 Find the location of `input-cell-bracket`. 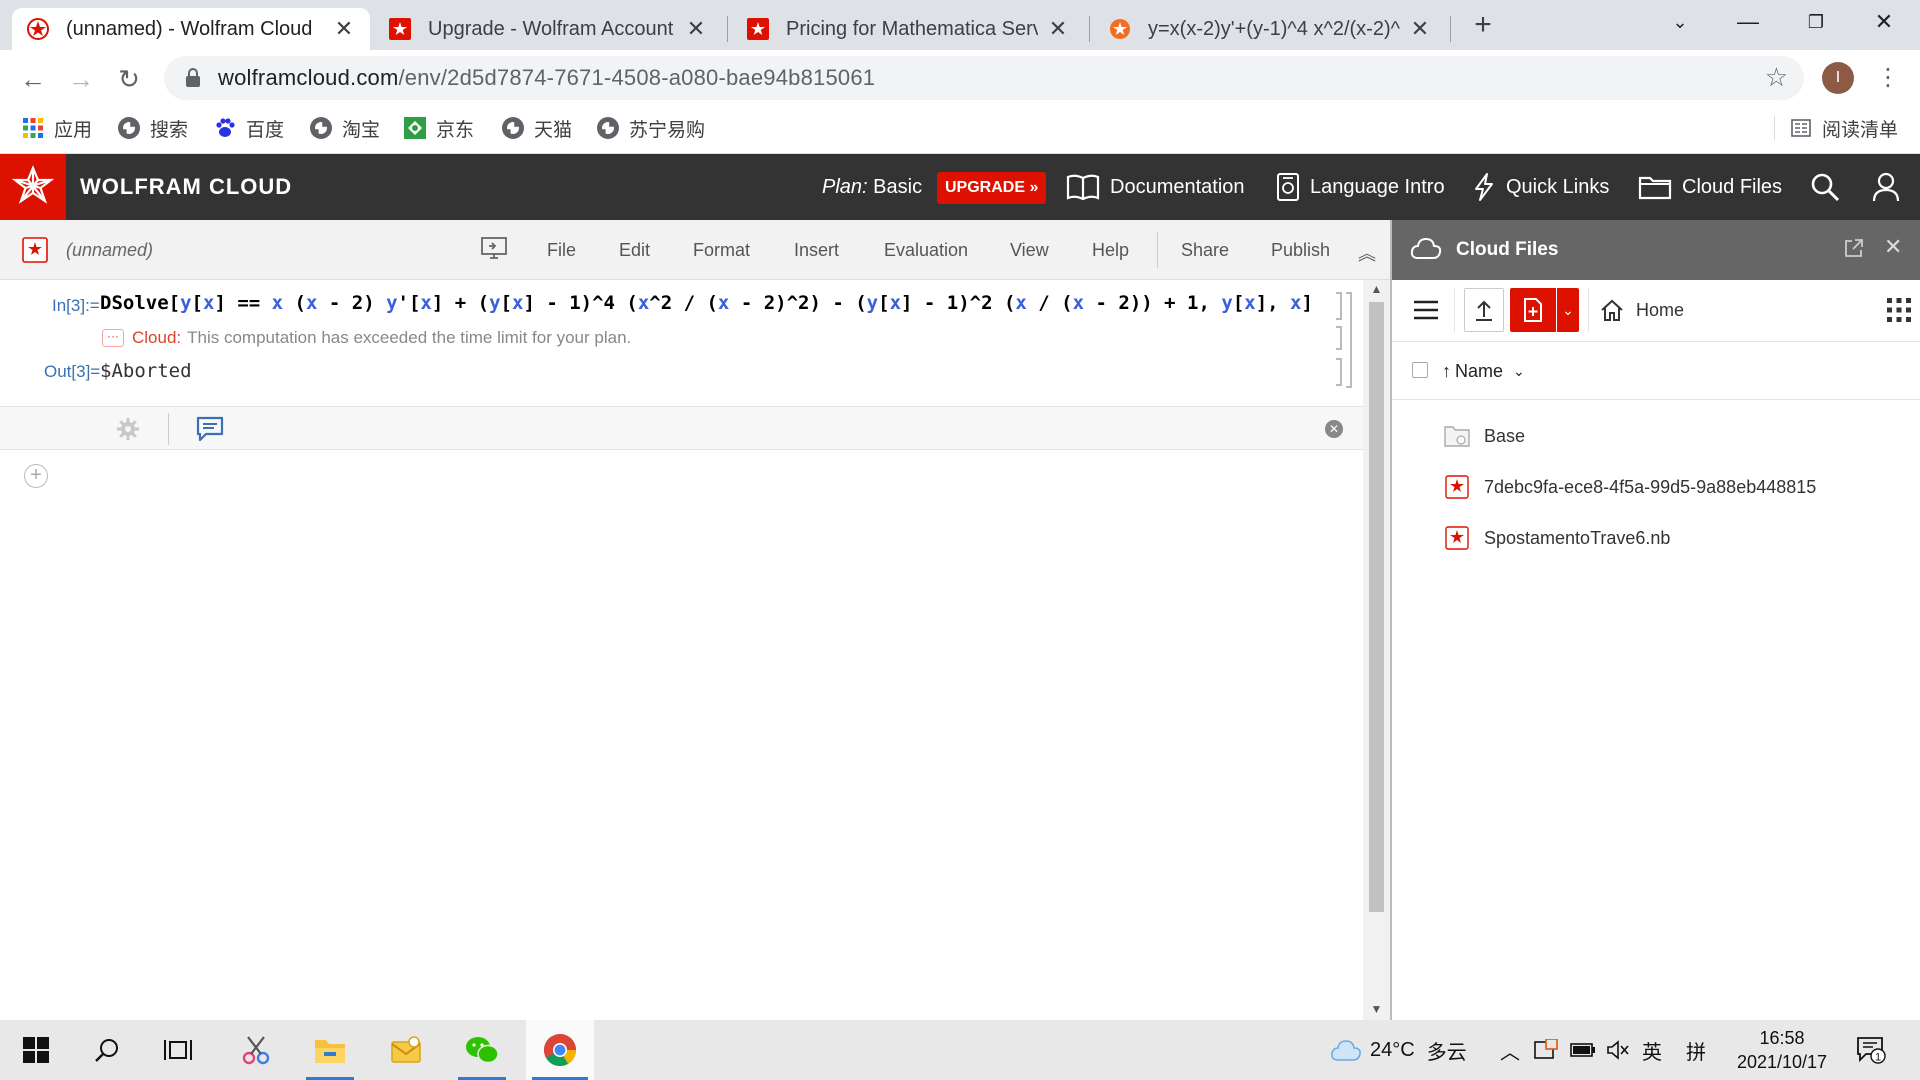

input-cell-bracket is located at coordinates (1339, 306).